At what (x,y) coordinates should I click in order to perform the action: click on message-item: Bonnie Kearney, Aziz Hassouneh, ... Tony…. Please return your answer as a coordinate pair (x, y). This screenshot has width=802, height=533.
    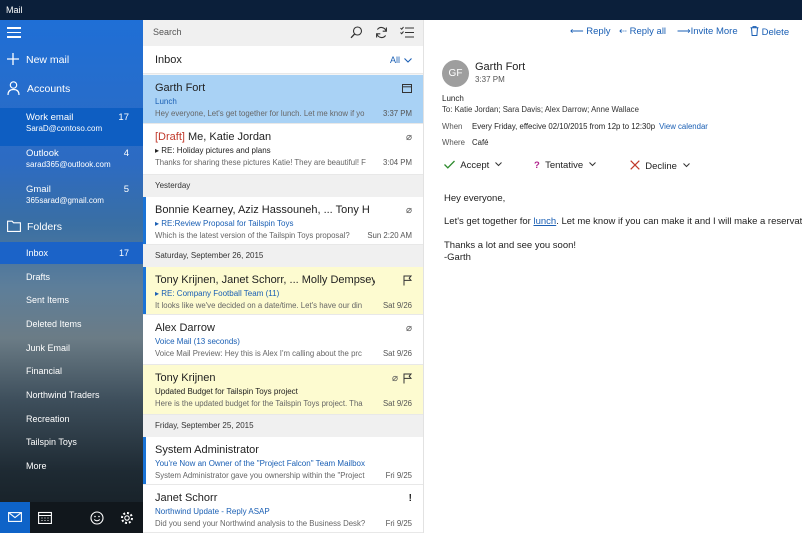
    Looking at the image, I should click on (283, 221).